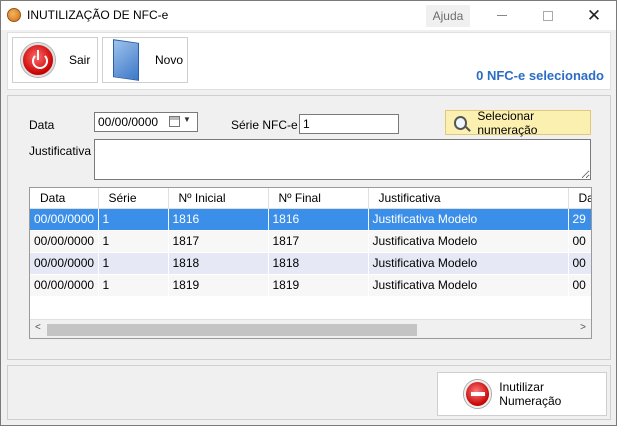  Describe the element at coordinates (309, 392) in the screenshot. I see `footer-panel: Inutilizar Numeração` at that location.